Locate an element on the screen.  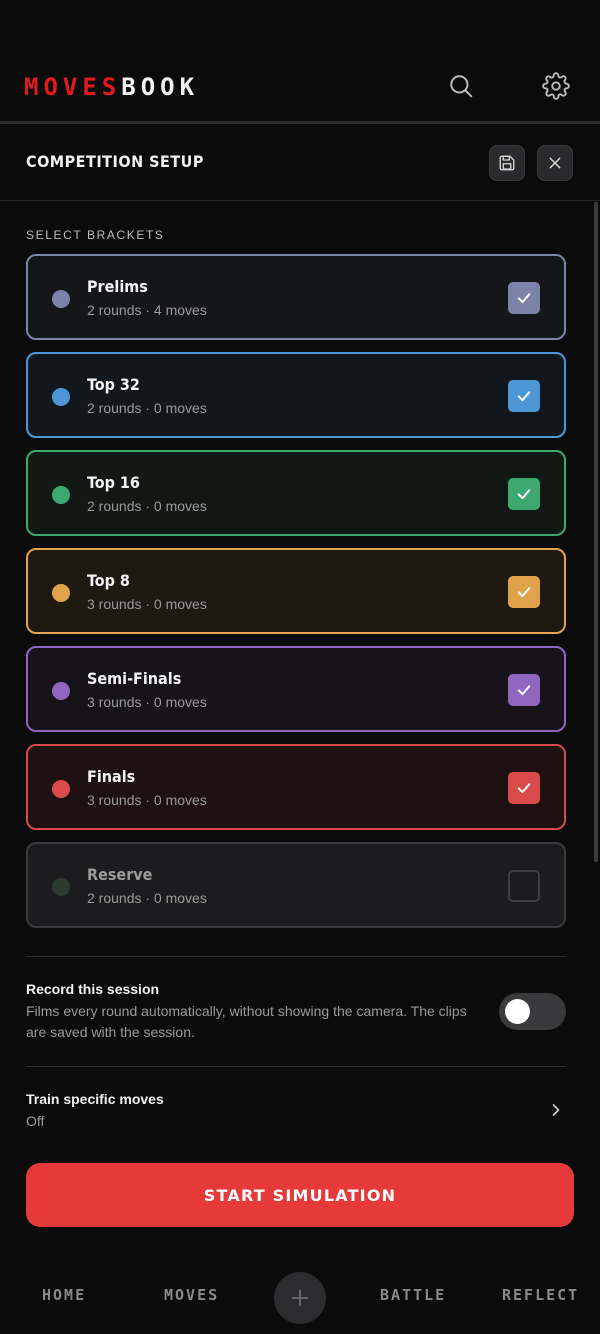
bracket-meta: 2 rounds · 4 moves is located at coordinates (147, 310).